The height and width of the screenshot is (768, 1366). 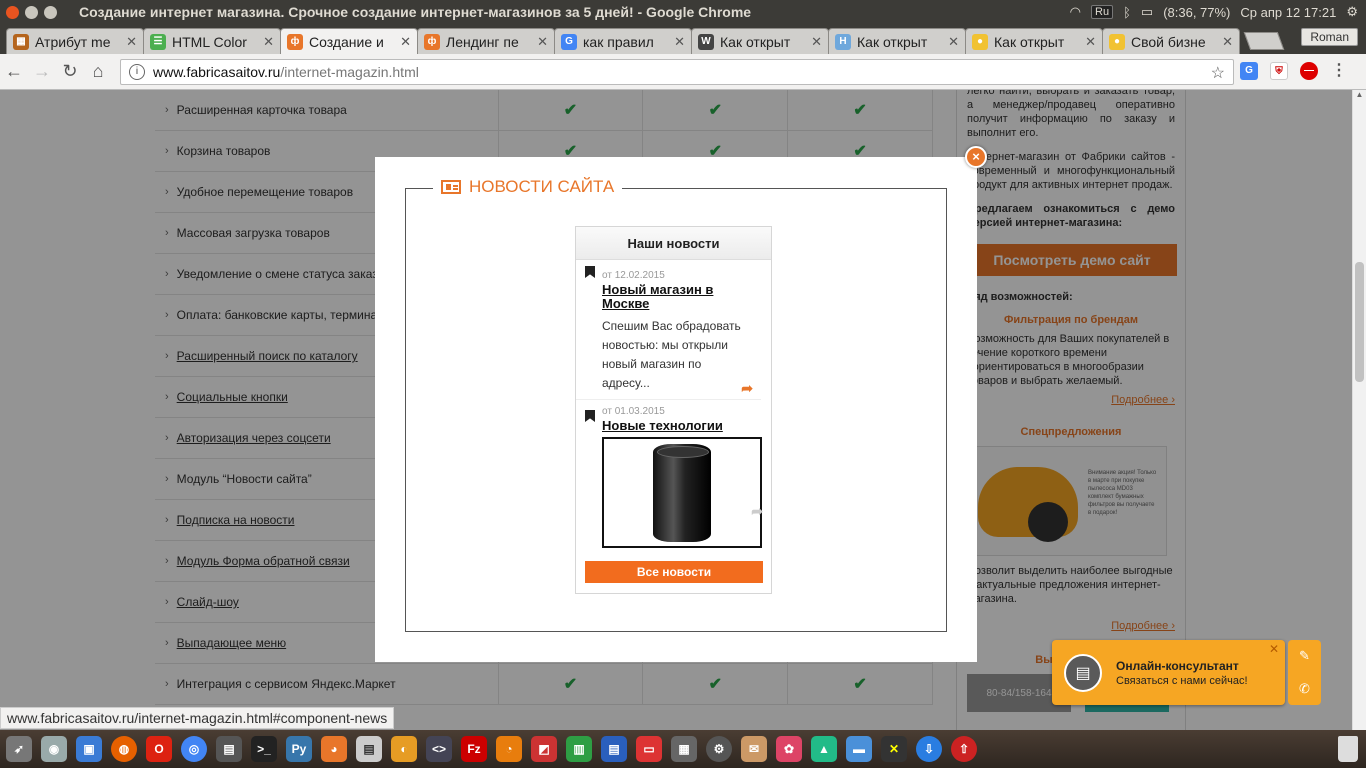 I want to click on url-path: /internet-magazin.html, so click(x=349, y=72).